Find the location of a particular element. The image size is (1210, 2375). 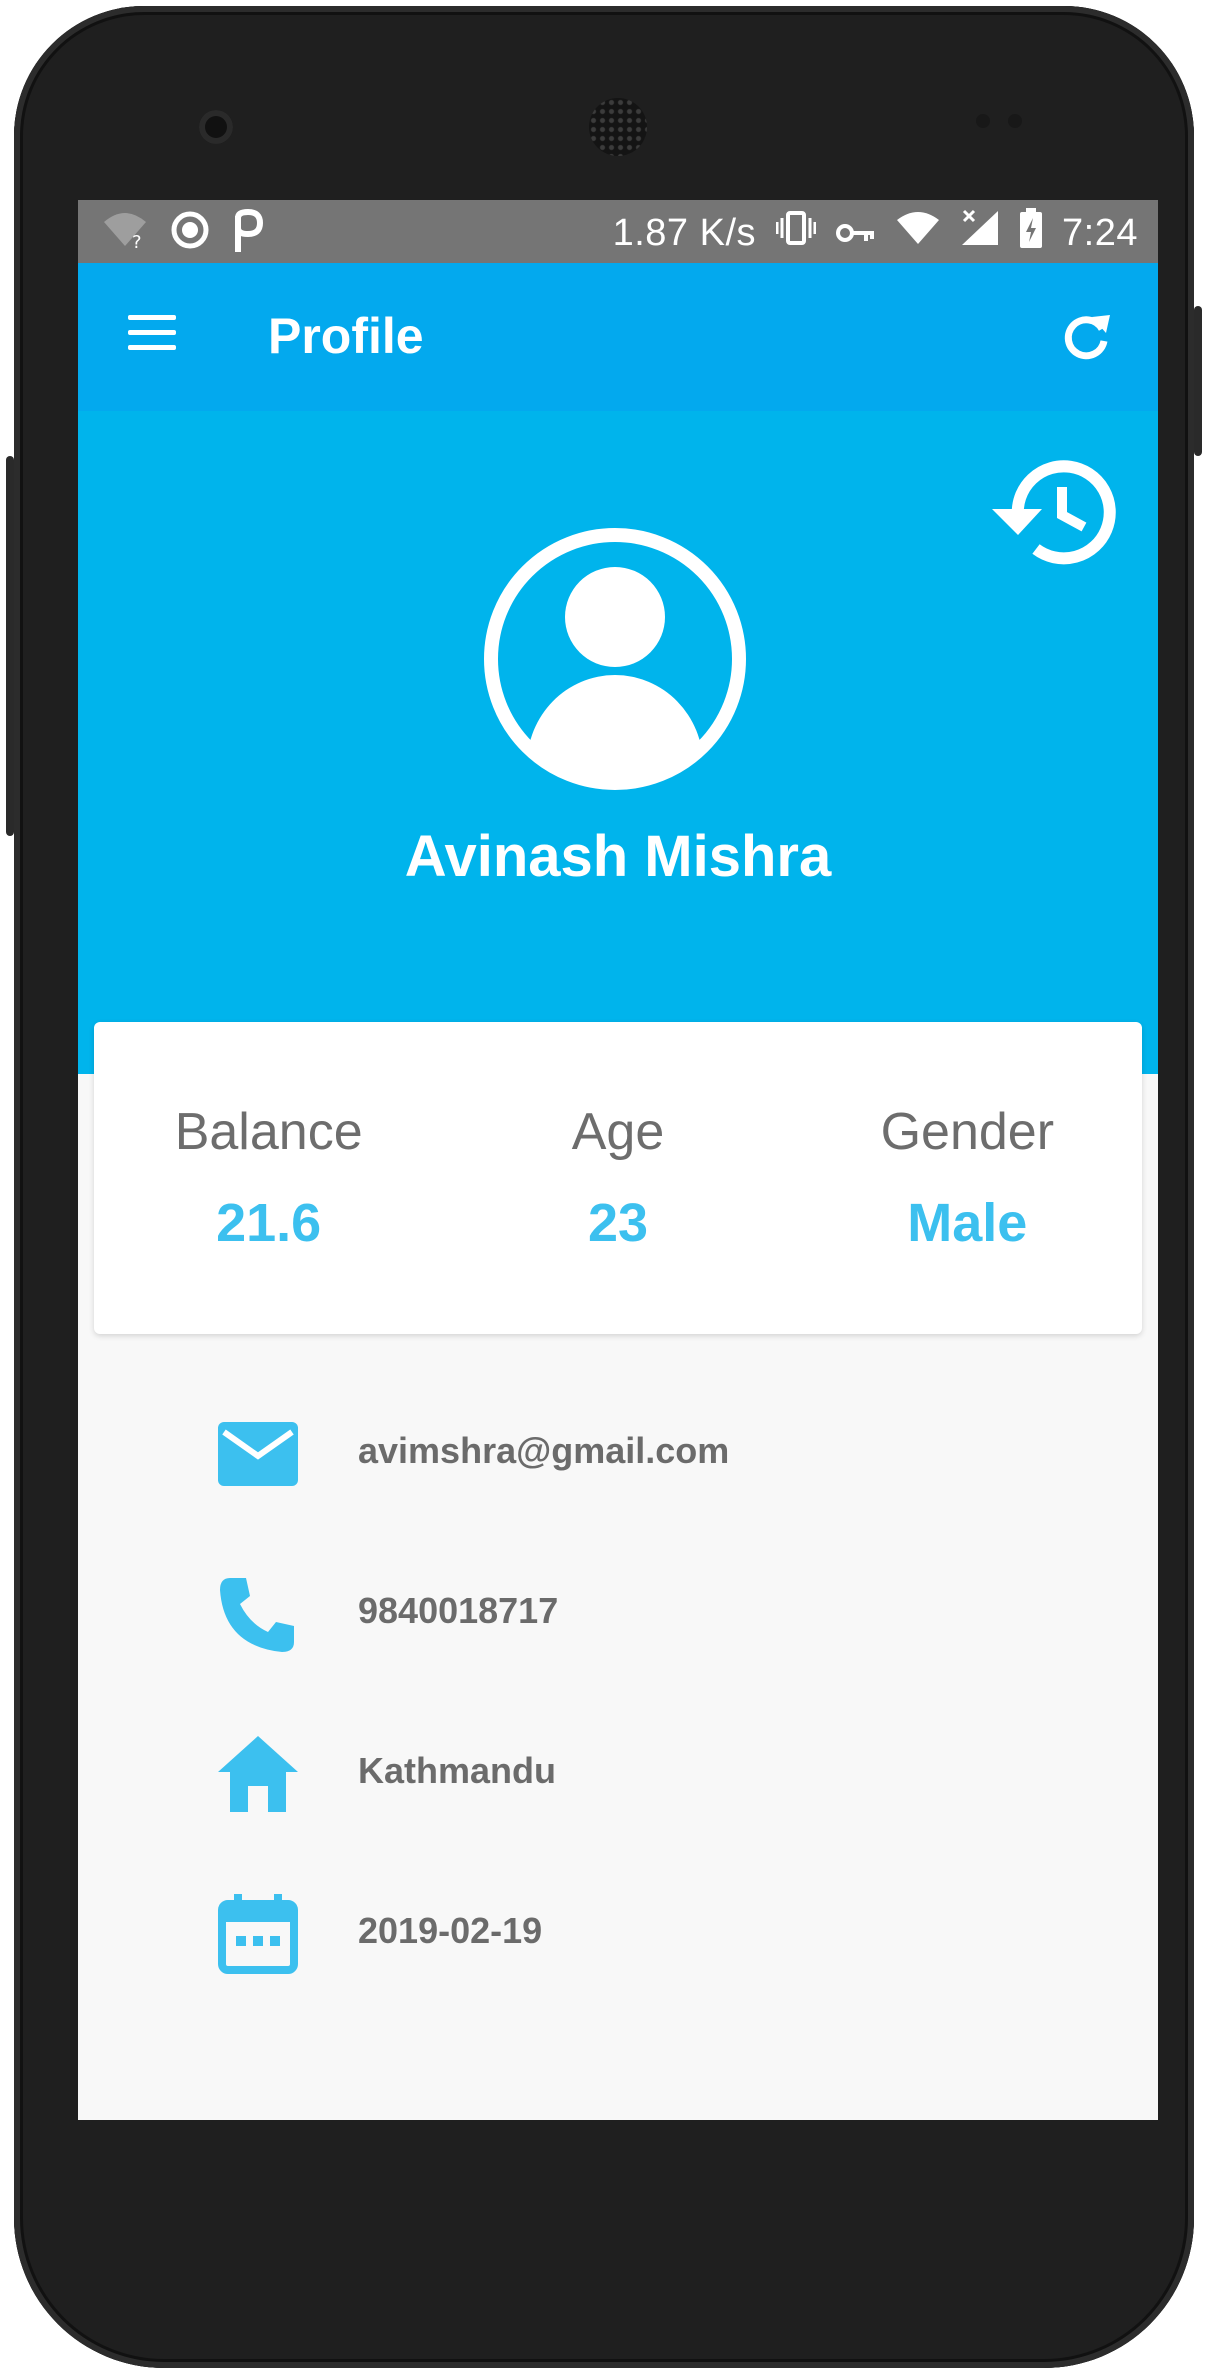

detail-email: avimshra@gmail.com is located at coordinates (618, 1450).